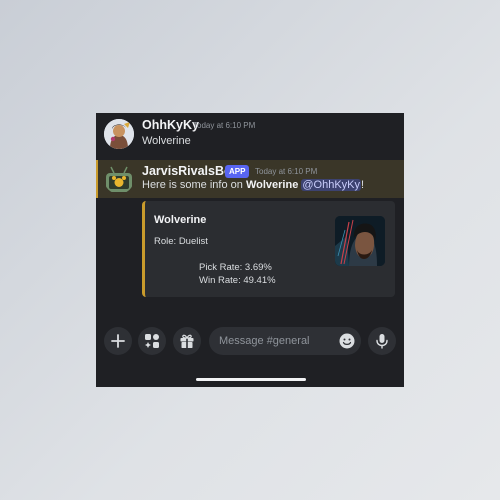 This screenshot has height=500, width=500. I want to click on microphone-icon, so click(382, 341).